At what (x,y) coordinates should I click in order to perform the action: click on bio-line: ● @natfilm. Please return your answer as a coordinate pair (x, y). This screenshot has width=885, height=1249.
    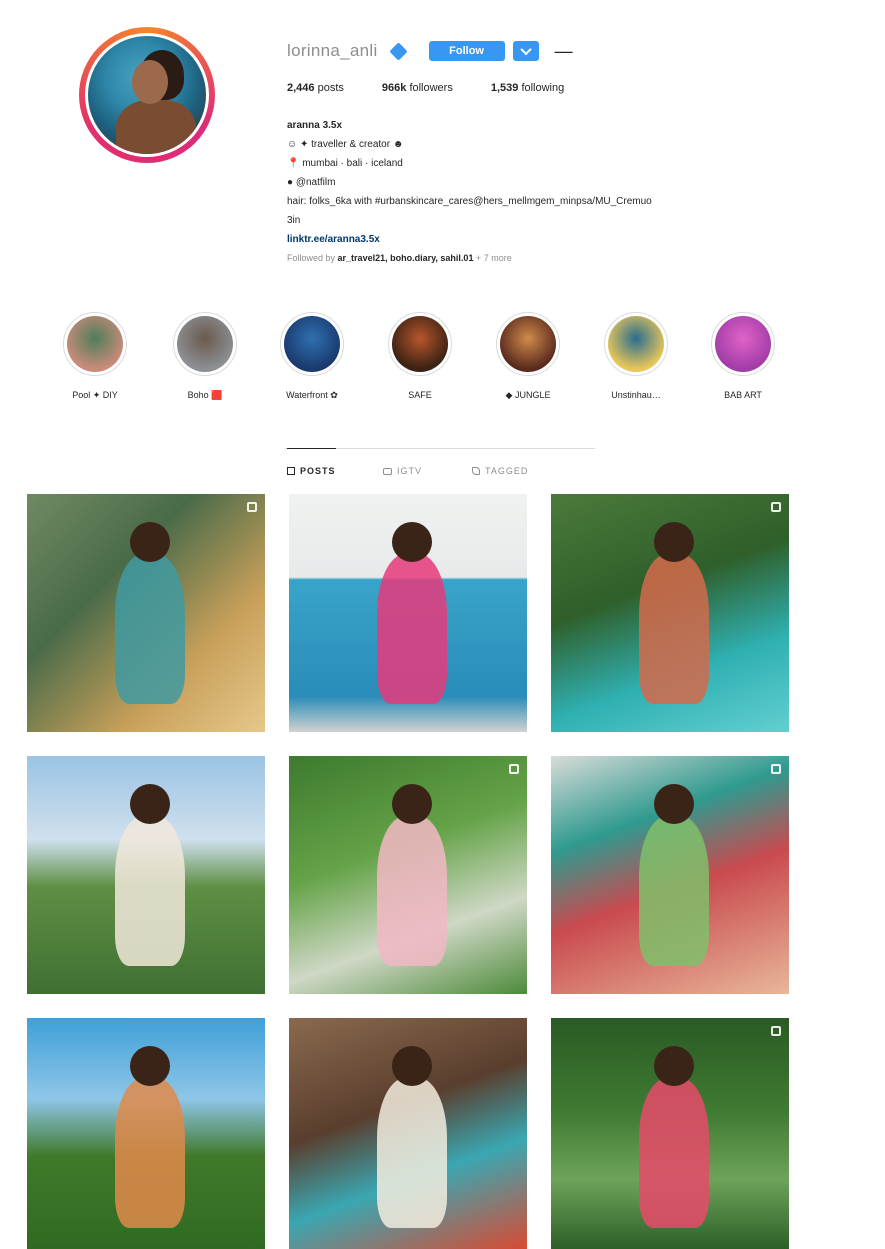
    Looking at the image, I should click on (311, 182).